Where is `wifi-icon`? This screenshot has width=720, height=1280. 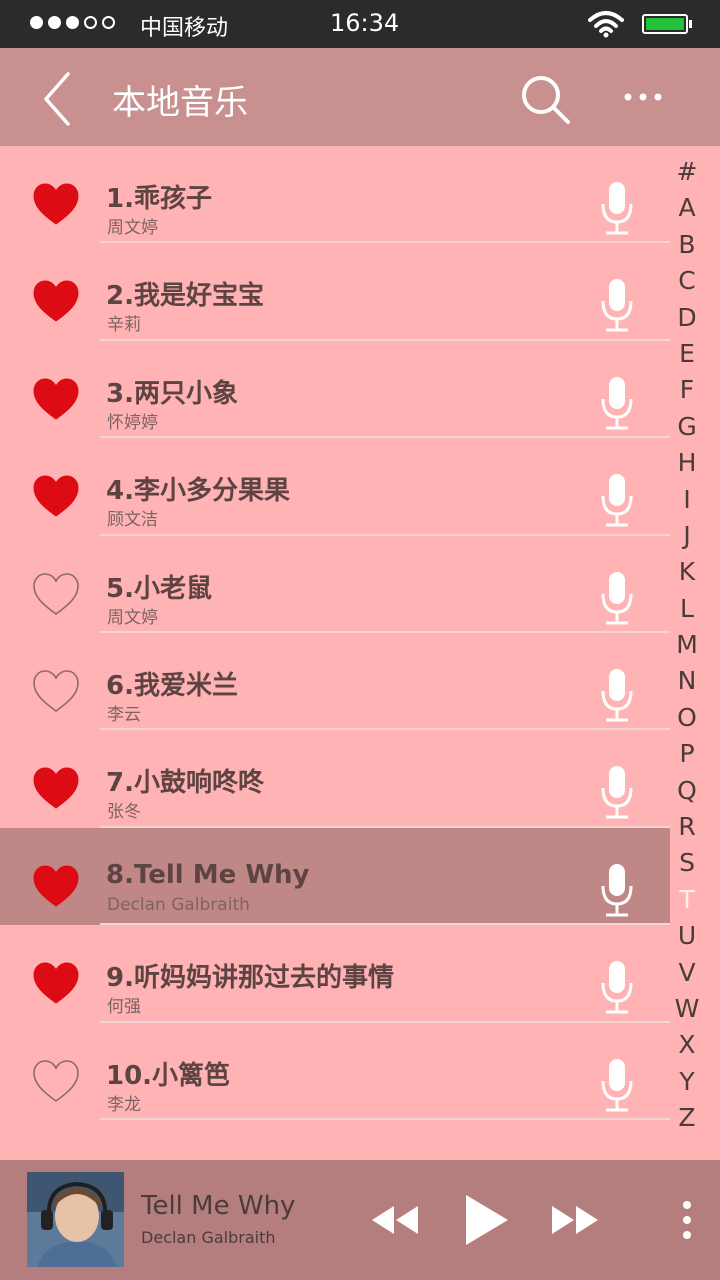
wifi-icon is located at coordinates (606, 24).